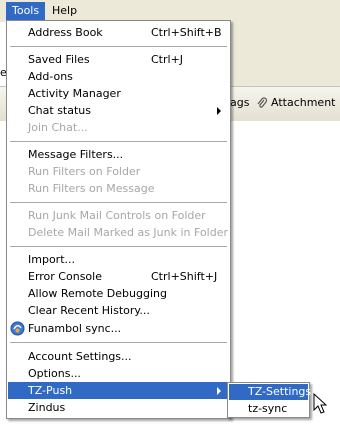  What do you see at coordinates (84, 171) in the screenshot?
I see `menu-item-label: Run Filters on Folder` at bounding box center [84, 171].